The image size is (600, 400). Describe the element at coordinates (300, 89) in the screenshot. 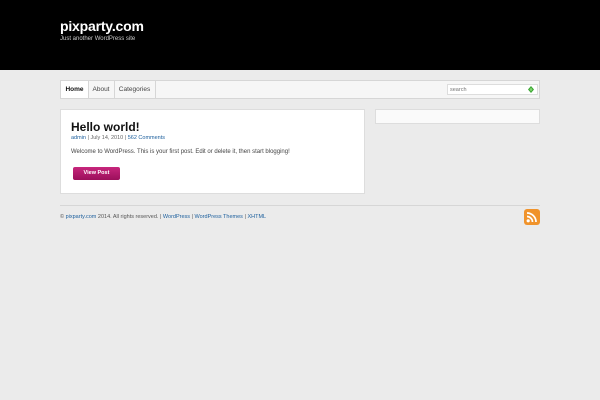

I see `nav-bar: Home About Categories` at that location.